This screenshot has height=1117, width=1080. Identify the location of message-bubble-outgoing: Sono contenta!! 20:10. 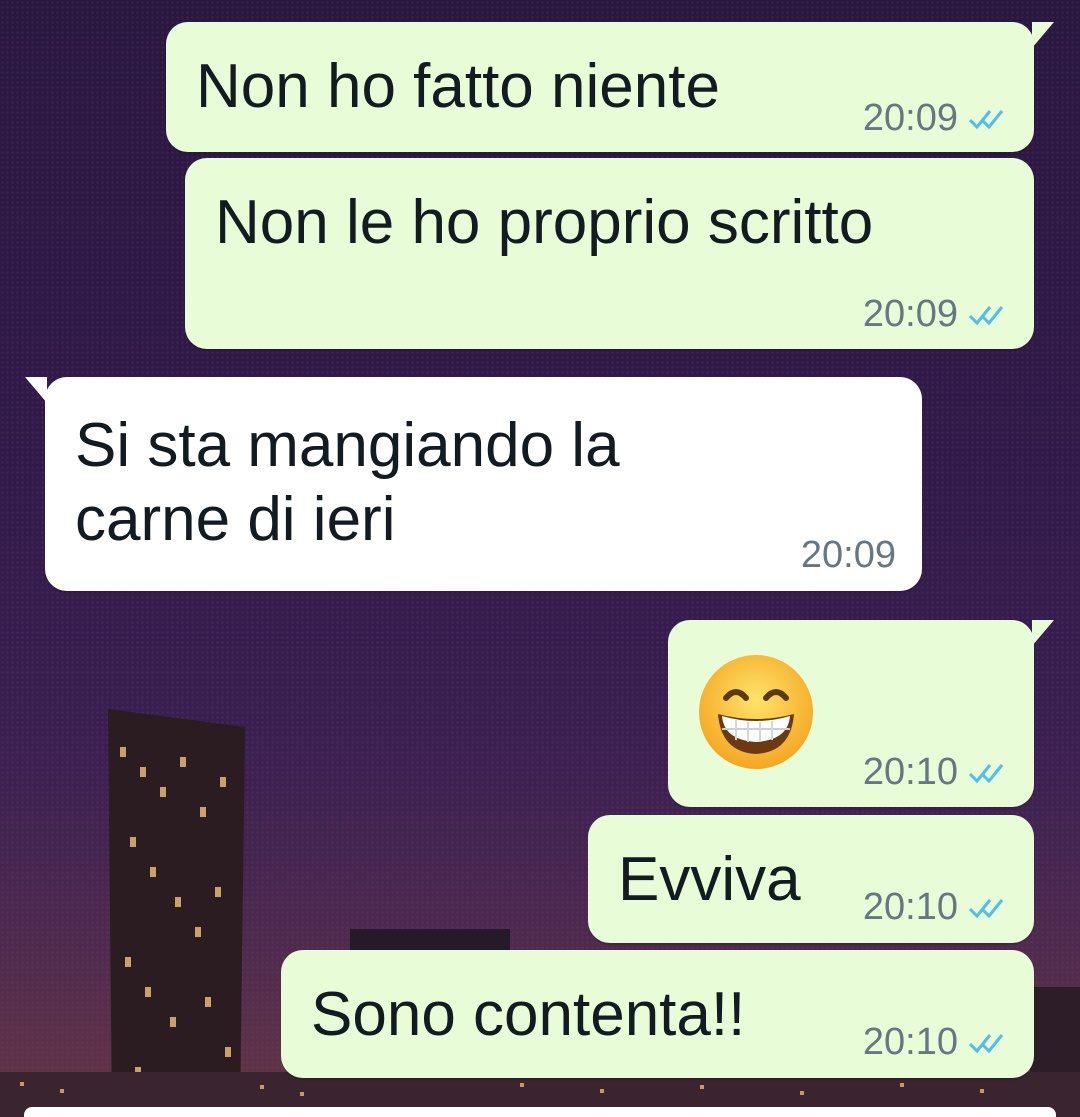
(657, 1014).